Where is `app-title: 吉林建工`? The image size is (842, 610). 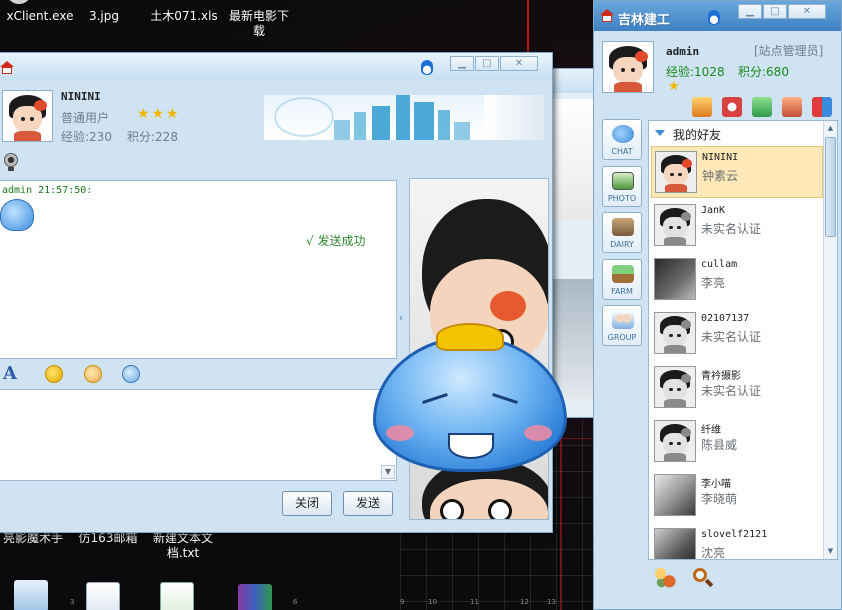 app-title: 吉林建工 is located at coordinates (644, 20).